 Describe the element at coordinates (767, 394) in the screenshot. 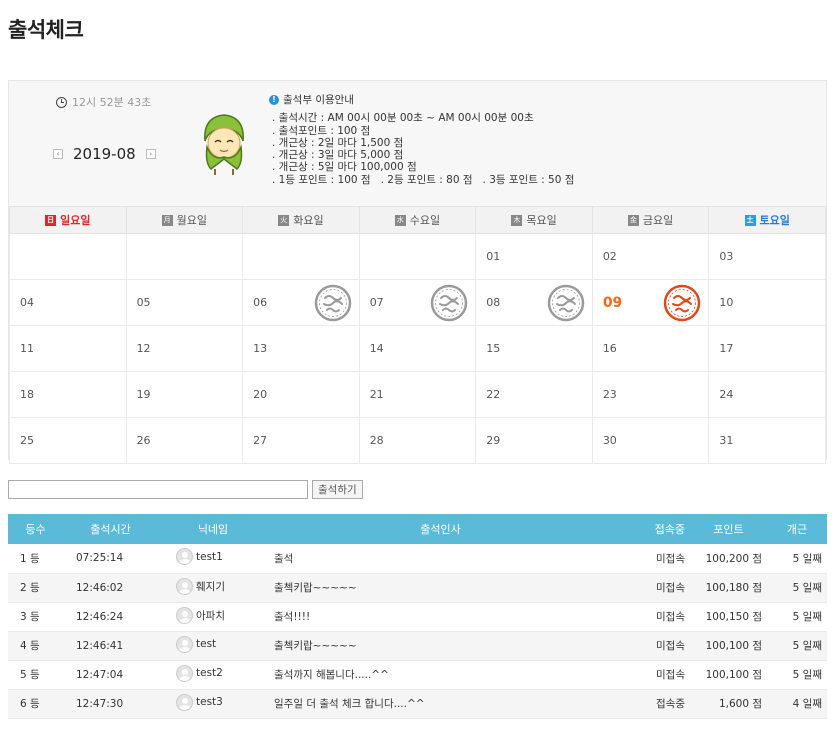

I see `calendar-day: 24` at that location.